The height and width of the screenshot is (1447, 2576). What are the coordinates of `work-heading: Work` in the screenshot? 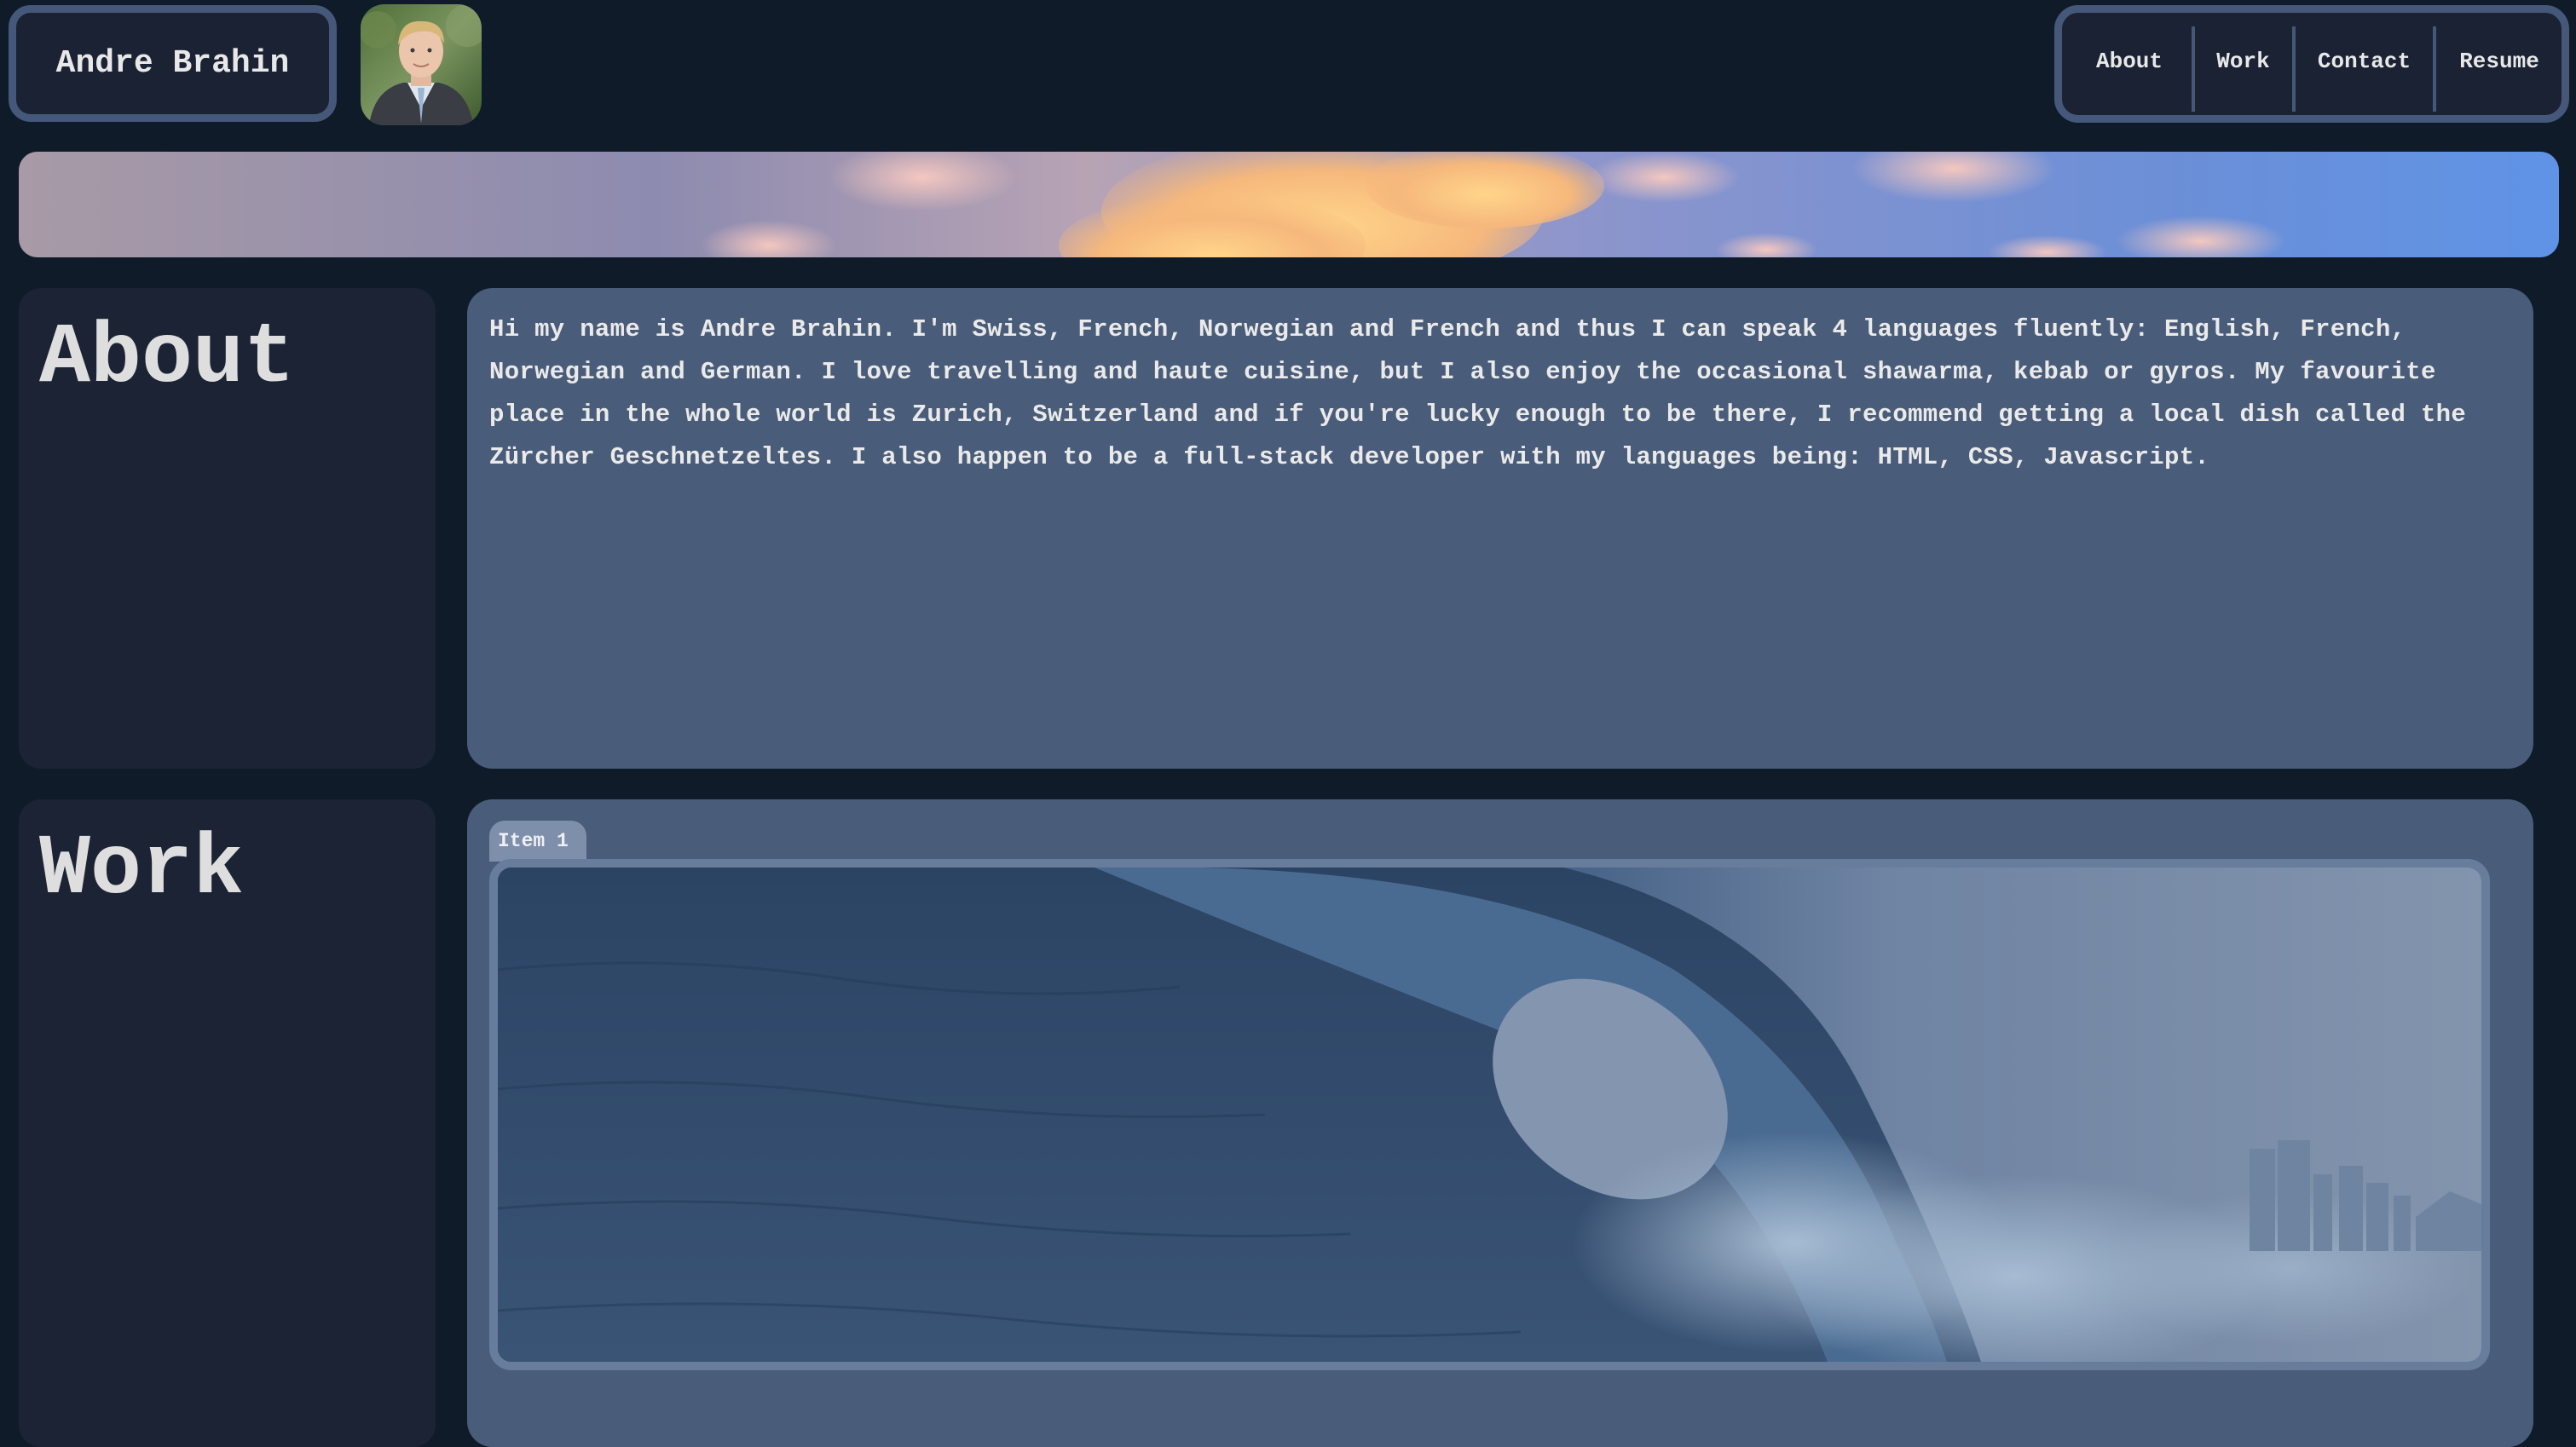 It's located at (142, 870).